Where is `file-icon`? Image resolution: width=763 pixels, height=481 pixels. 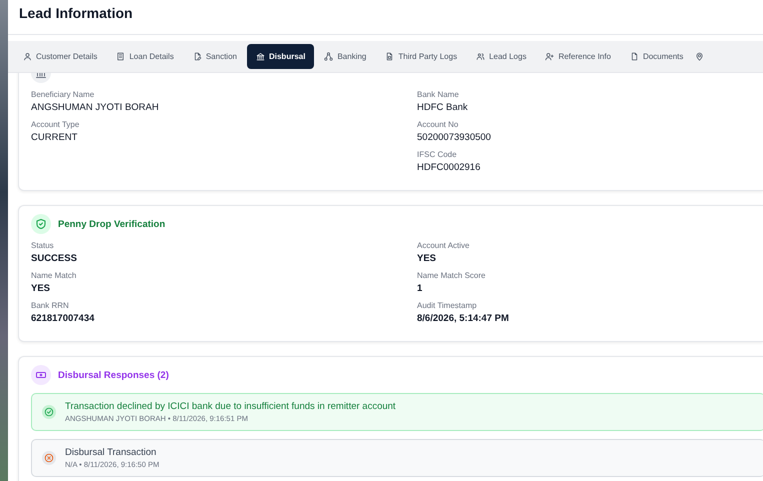 file-icon is located at coordinates (634, 56).